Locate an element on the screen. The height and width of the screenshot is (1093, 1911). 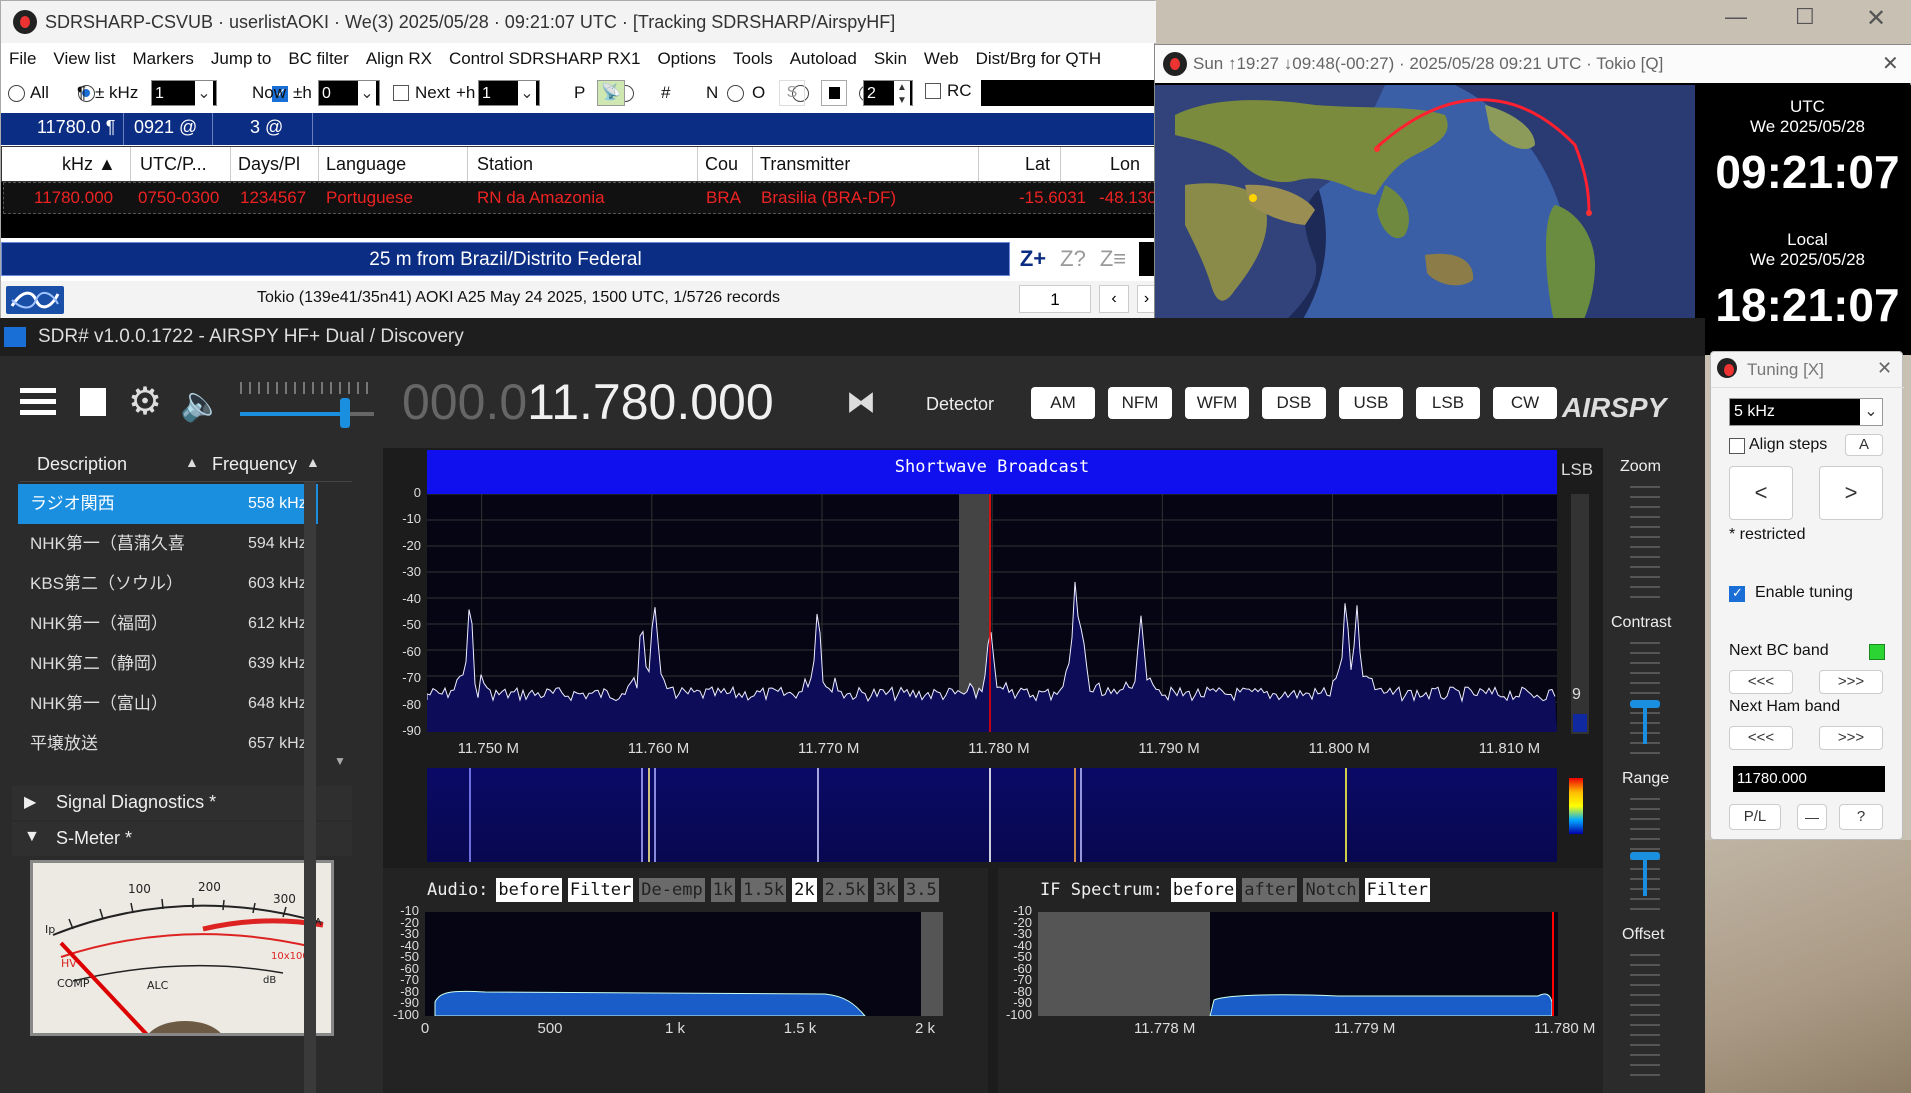
audio-2k: 2k is located at coordinates (804, 890).